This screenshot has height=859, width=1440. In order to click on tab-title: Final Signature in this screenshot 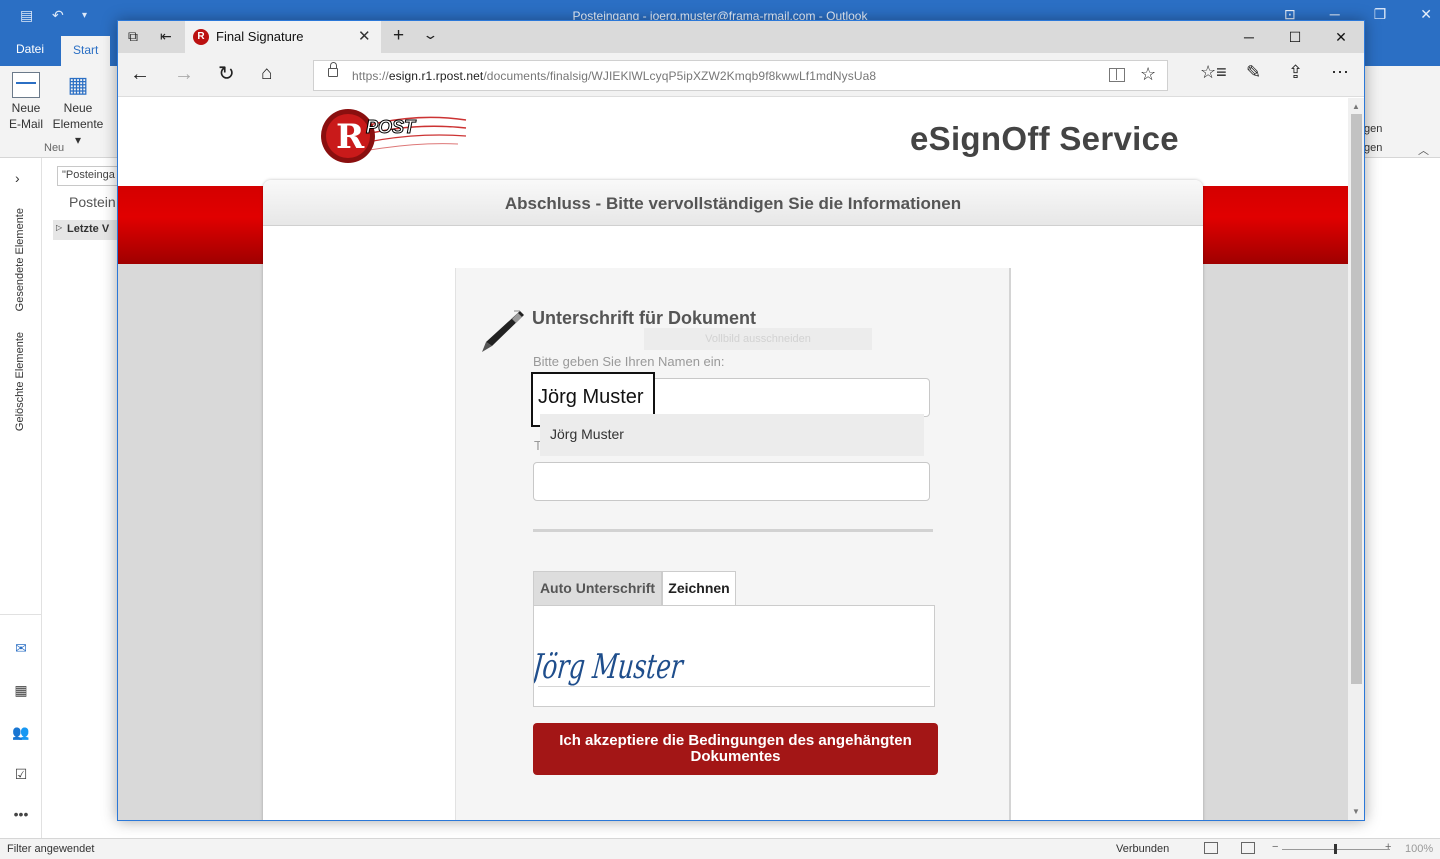, I will do `click(260, 36)`.